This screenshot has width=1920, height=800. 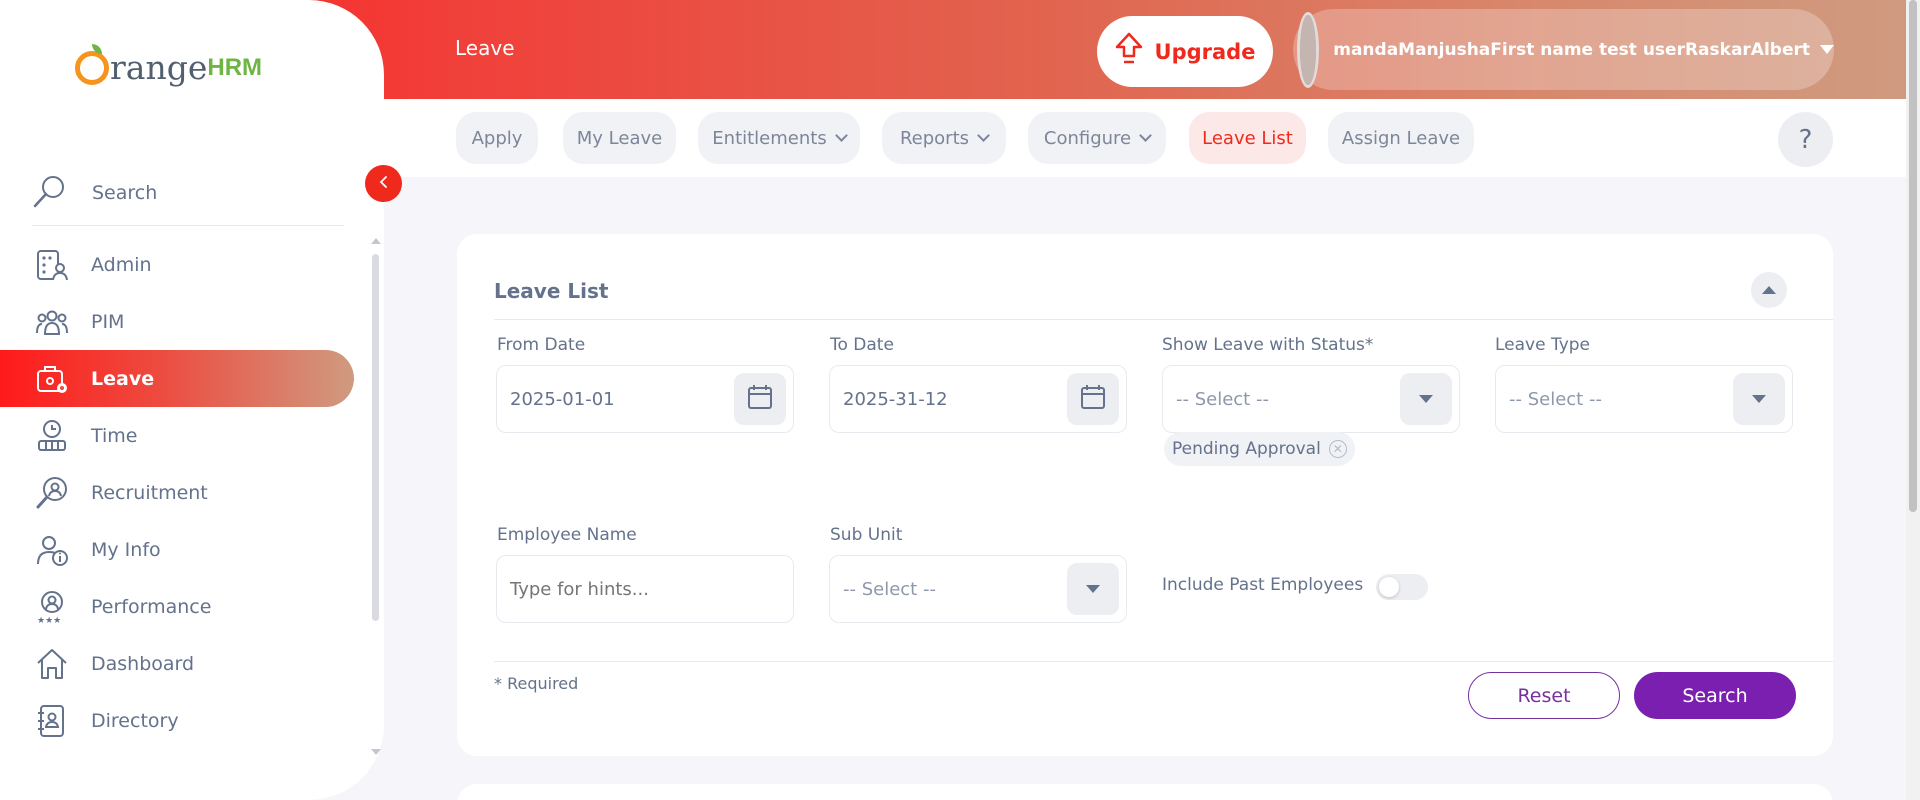 I want to click on results-card, so click(x=1145, y=792).